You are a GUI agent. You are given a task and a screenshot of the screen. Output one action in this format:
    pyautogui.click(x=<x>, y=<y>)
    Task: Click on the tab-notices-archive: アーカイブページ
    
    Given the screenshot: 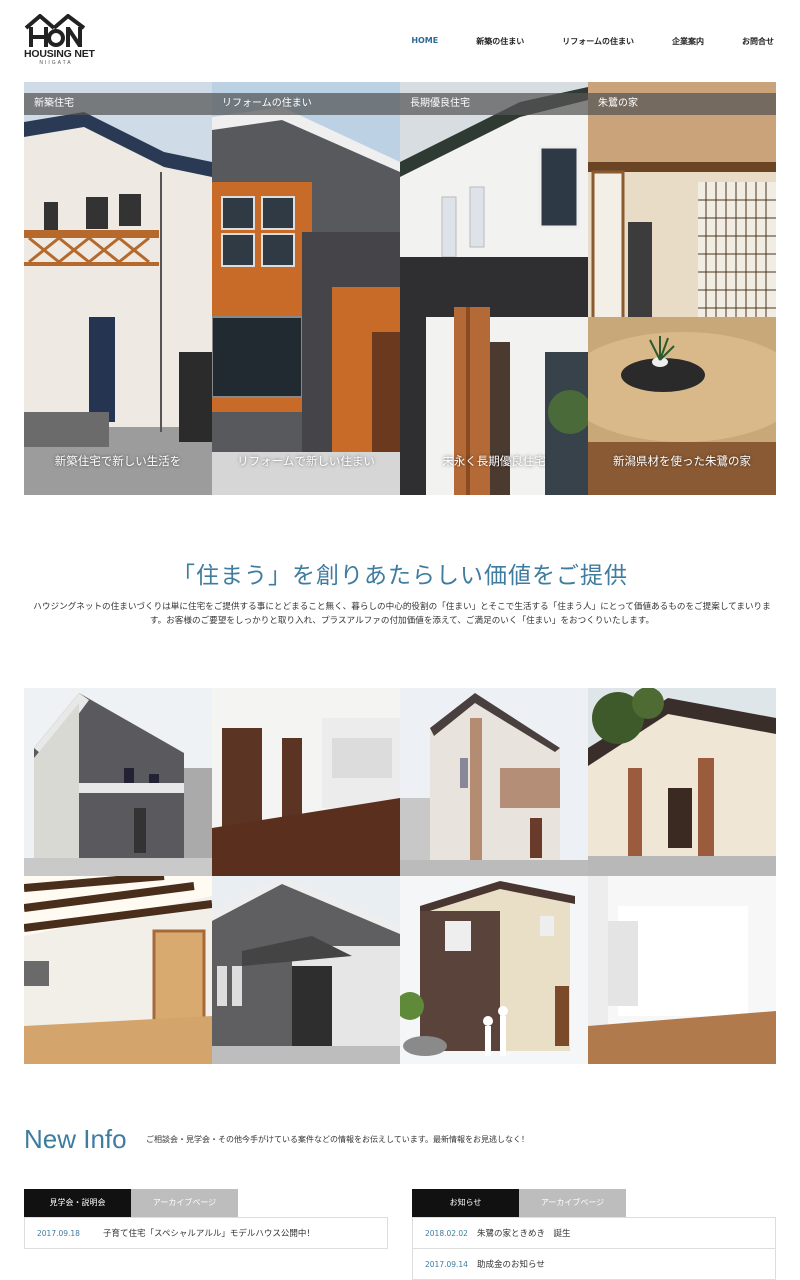 What is the action you would take?
    pyautogui.click(x=572, y=1203)
    